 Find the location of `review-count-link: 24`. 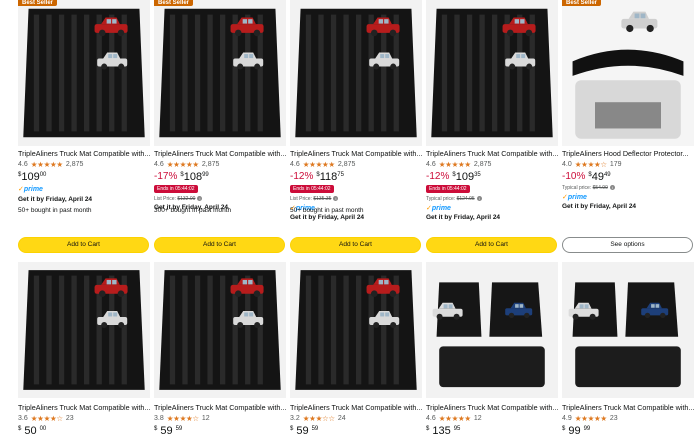

review-count-link: 24 is located at coordinates (342, 418).